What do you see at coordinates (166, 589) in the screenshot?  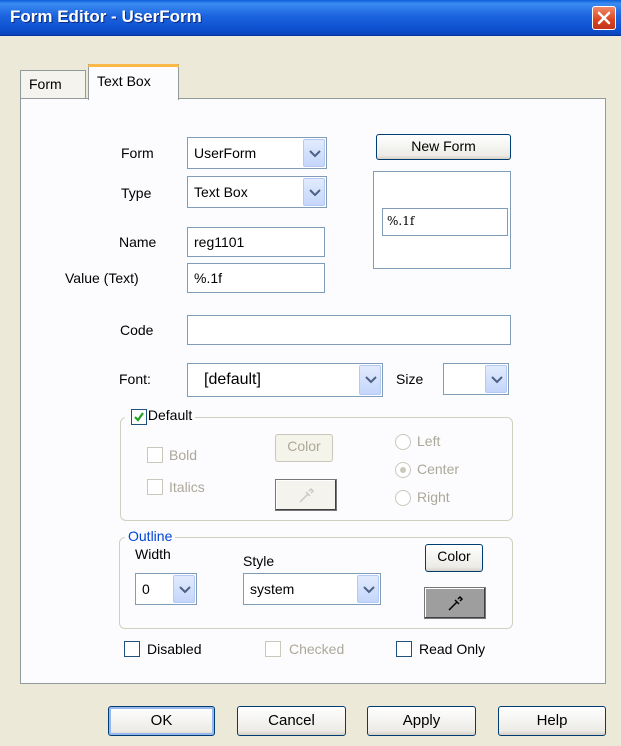 I see `width-select: 0` at bounding box center [166, 589].